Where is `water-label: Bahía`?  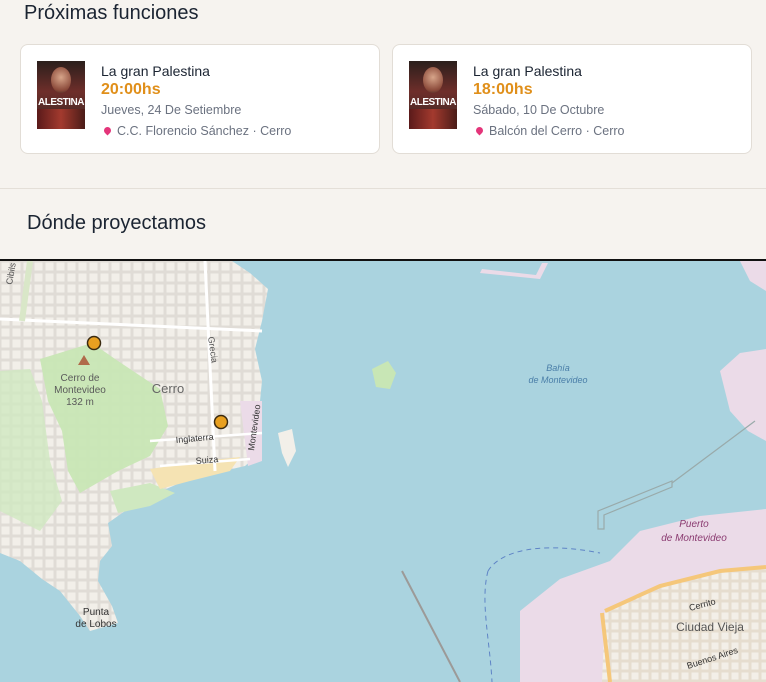 water-label: Bahía is located at coordinates (558, 368).